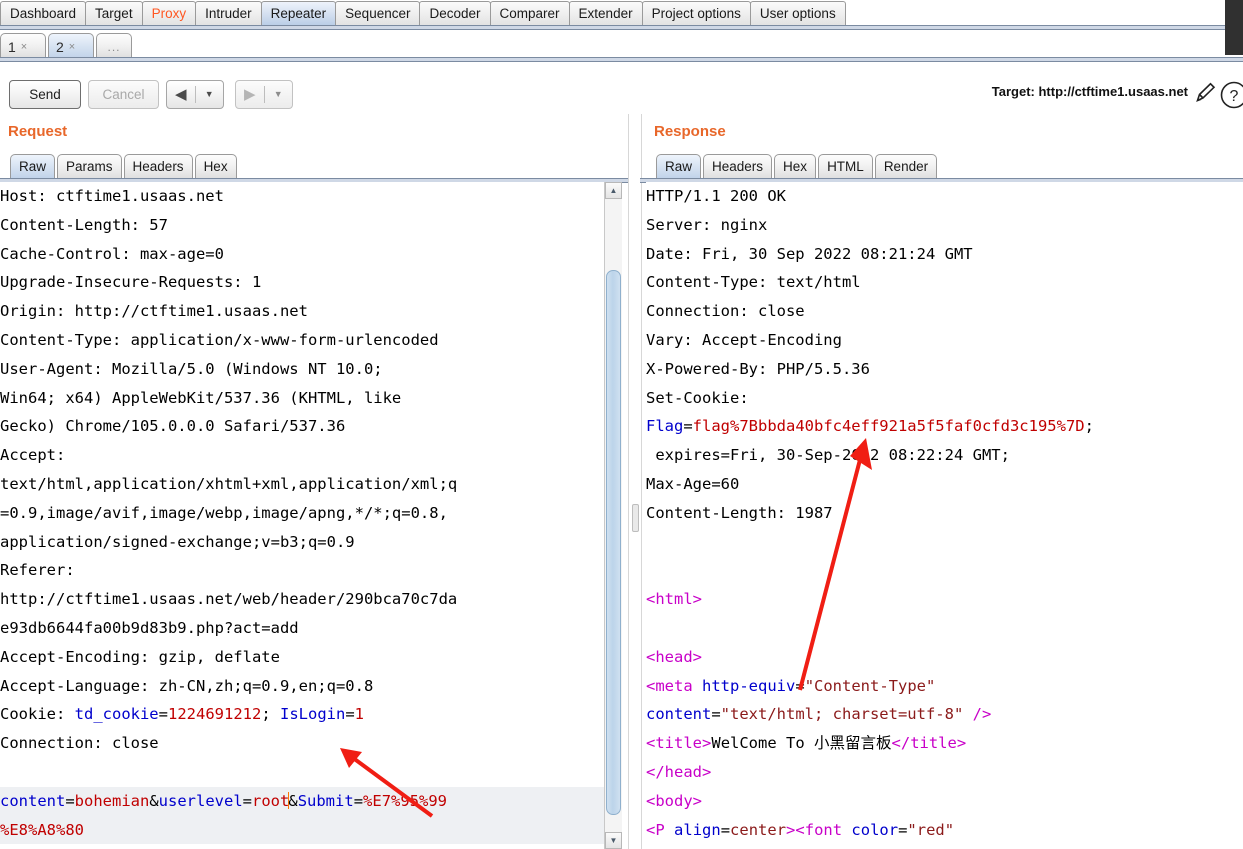 The width and height of the screenshot is (1243, 849). I want to click on editor-line: Upgrade-Insecure-Requests: 1, so click(302, 282).